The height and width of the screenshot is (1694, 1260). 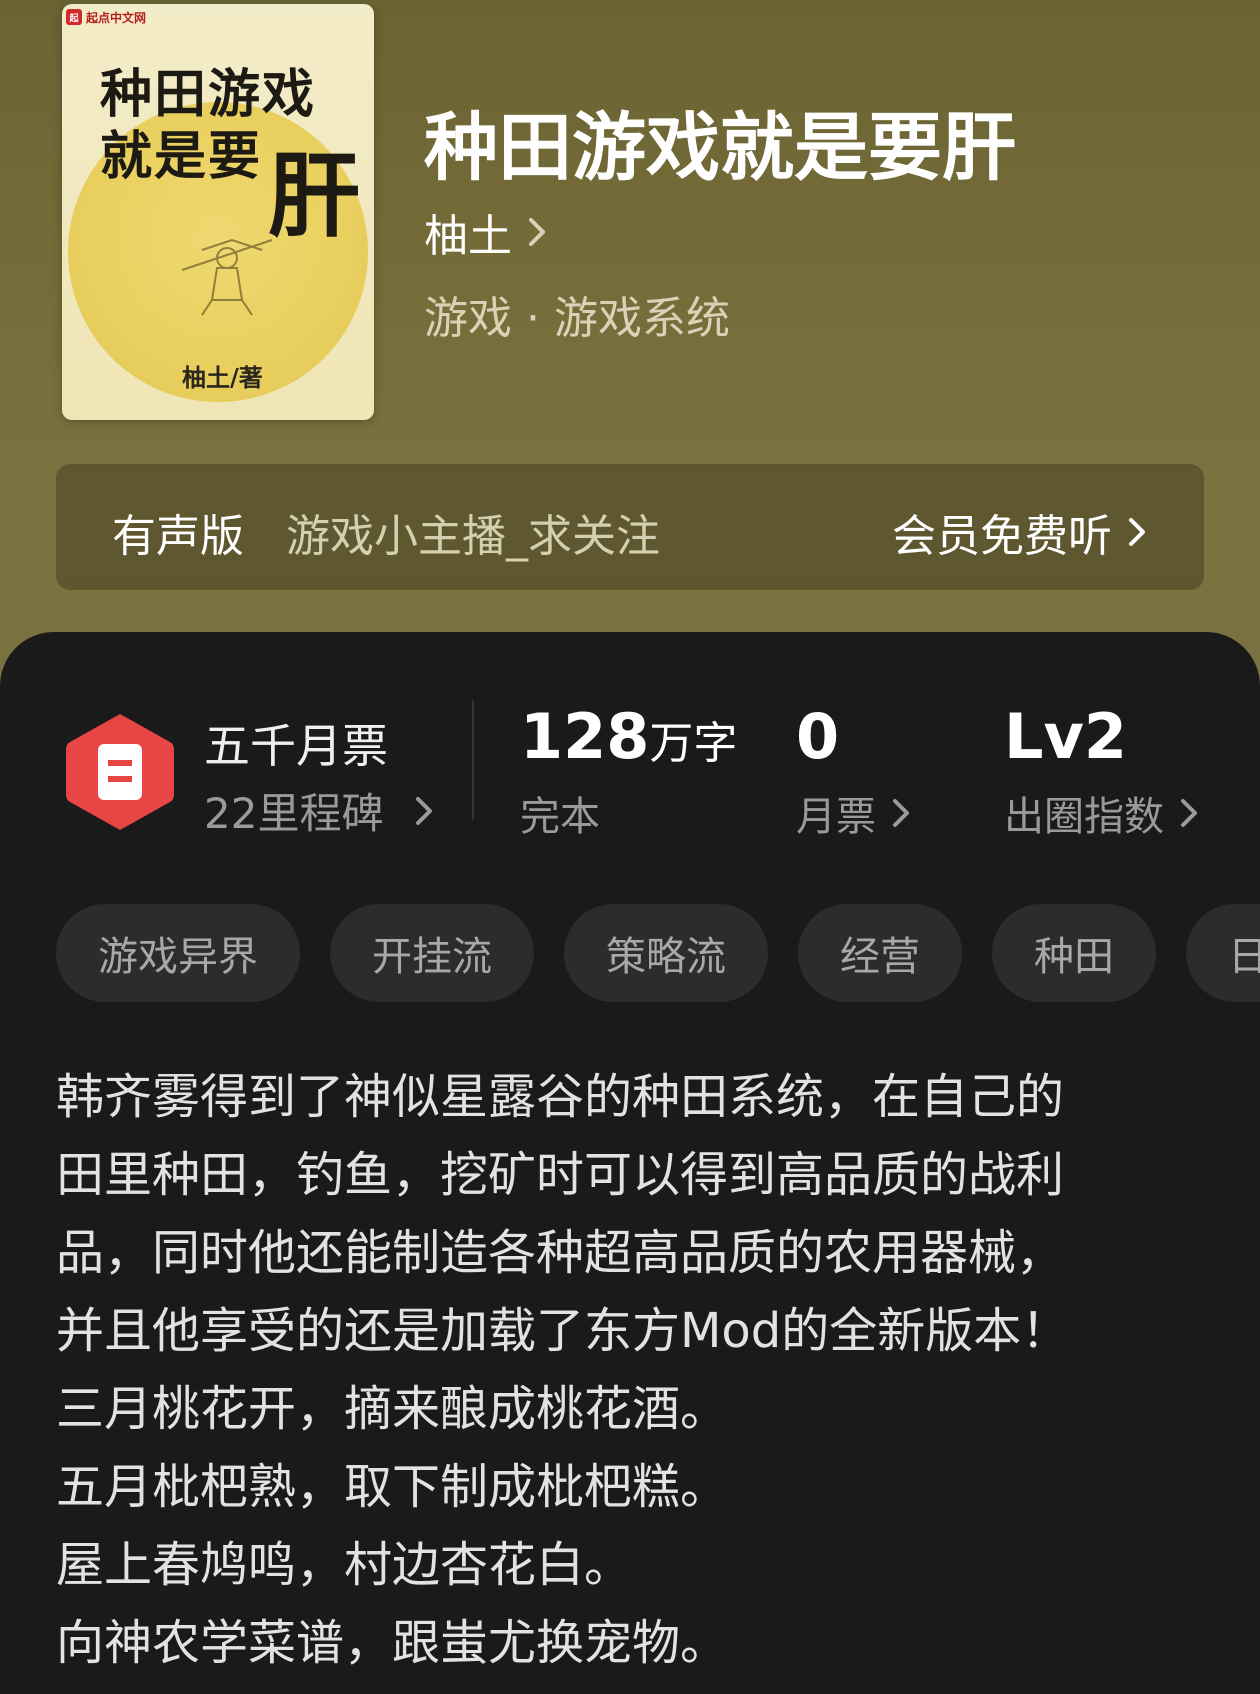 I want to click on cover-author-credit: 柚土/著, so click(x=222, y=377).